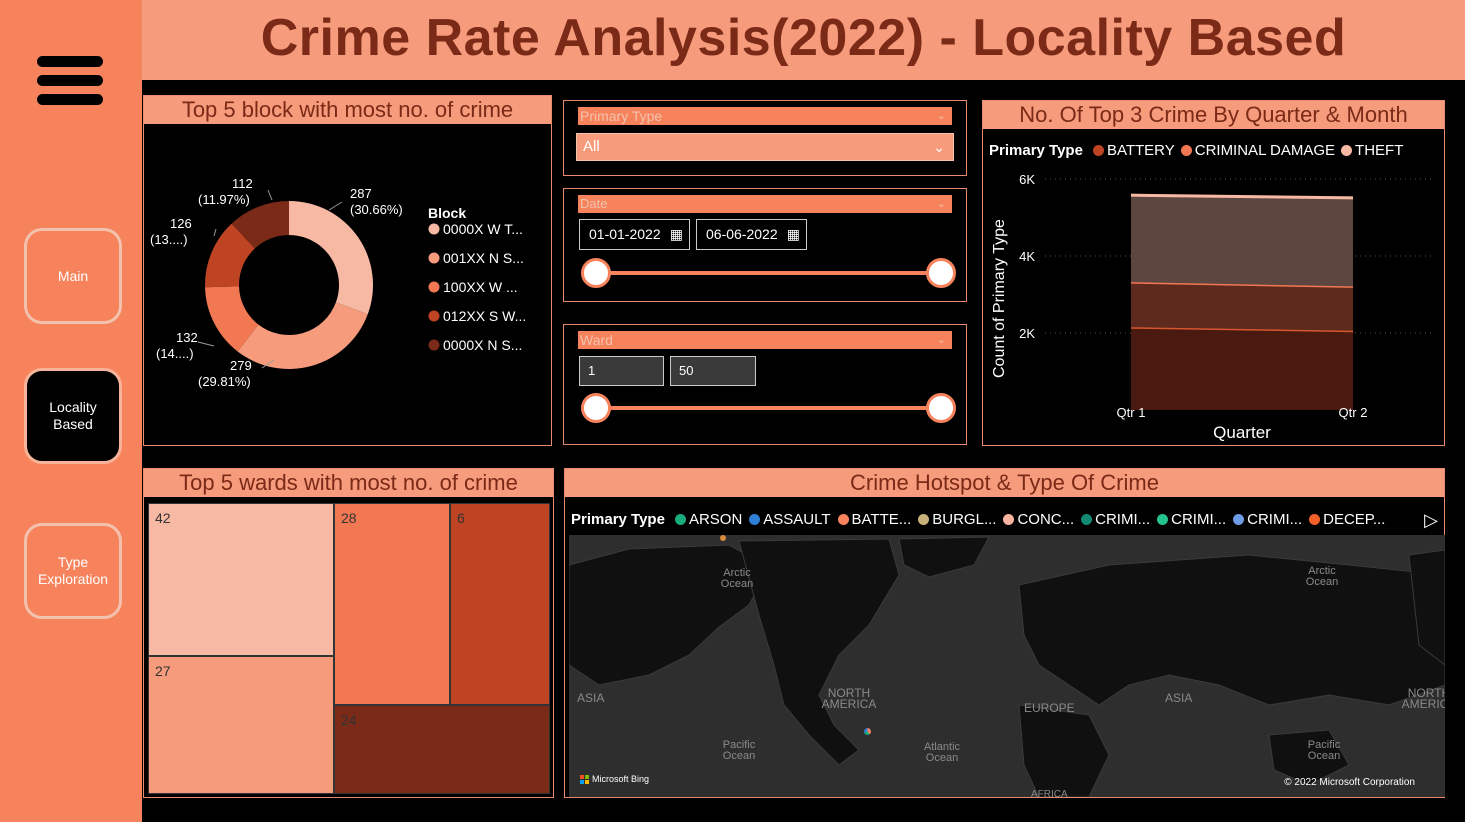 Image resolution: width=1465 pixels, height=822 pixels. I want to click on legend-item: ARSON, so click(715, 519).